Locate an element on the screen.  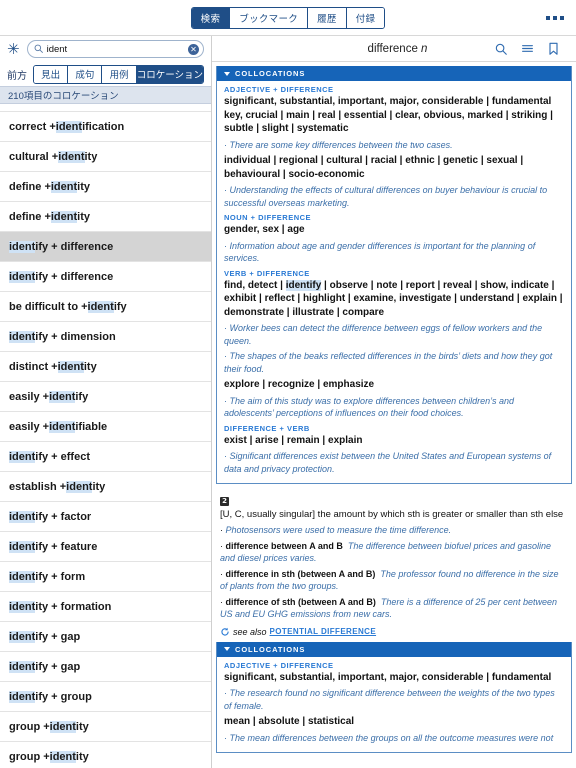
overflow-menu-icon is located at coordinates (555, 18).